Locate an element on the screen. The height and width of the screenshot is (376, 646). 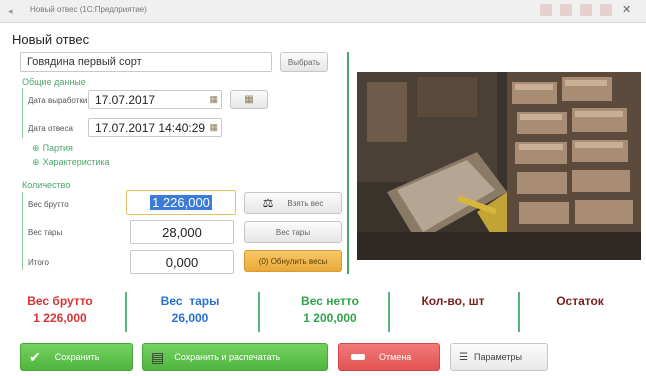
summary-tare-value: 26,000 is located at coordinates (190, 318).